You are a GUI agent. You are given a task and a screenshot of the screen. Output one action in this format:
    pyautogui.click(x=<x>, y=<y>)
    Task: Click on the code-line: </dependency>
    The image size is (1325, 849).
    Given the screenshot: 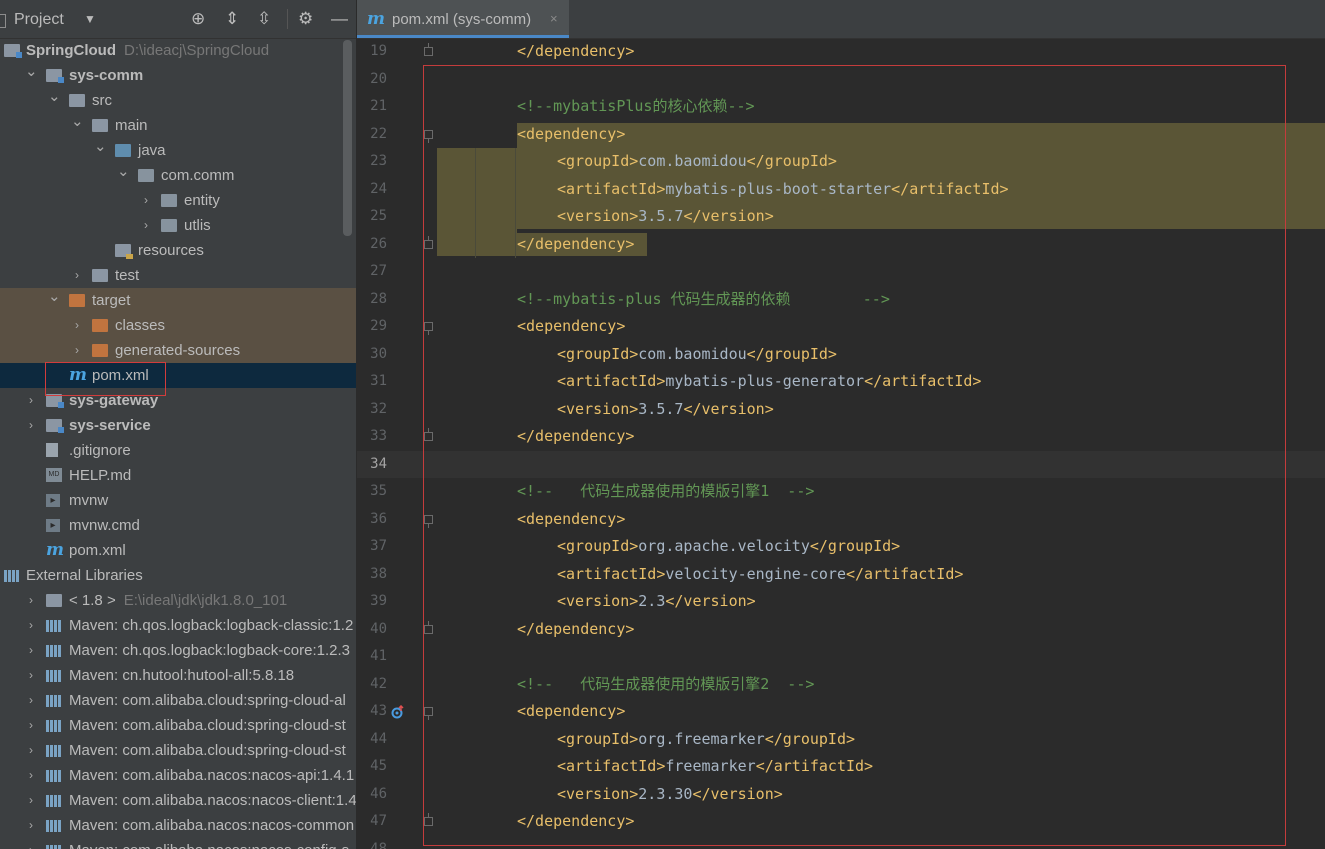 What is the action you would take?
    pyautogui.click(x=575, y=52)
    